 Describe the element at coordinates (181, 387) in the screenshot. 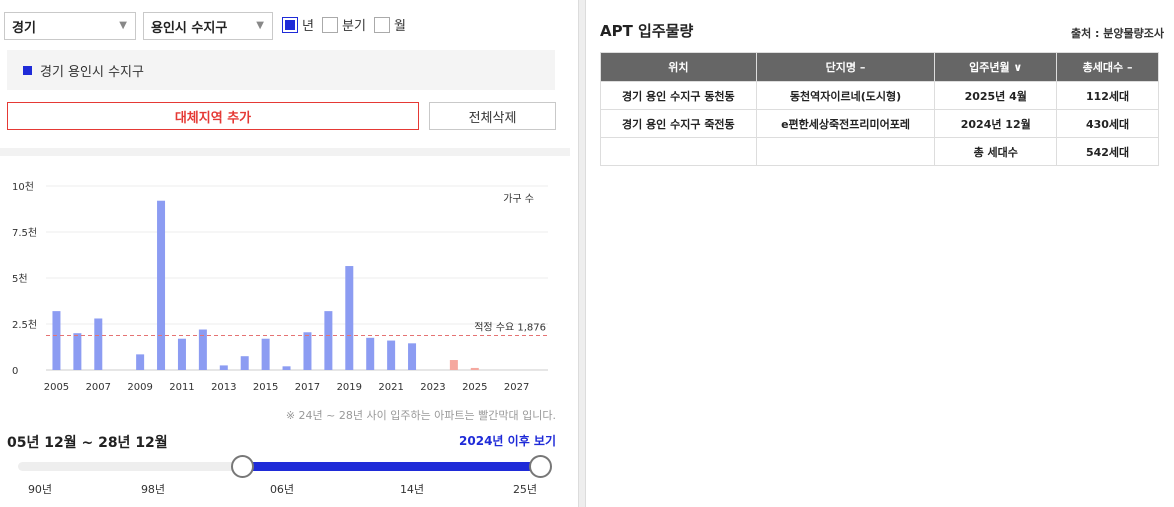

I see `x-tick-label: 2011` at that location.